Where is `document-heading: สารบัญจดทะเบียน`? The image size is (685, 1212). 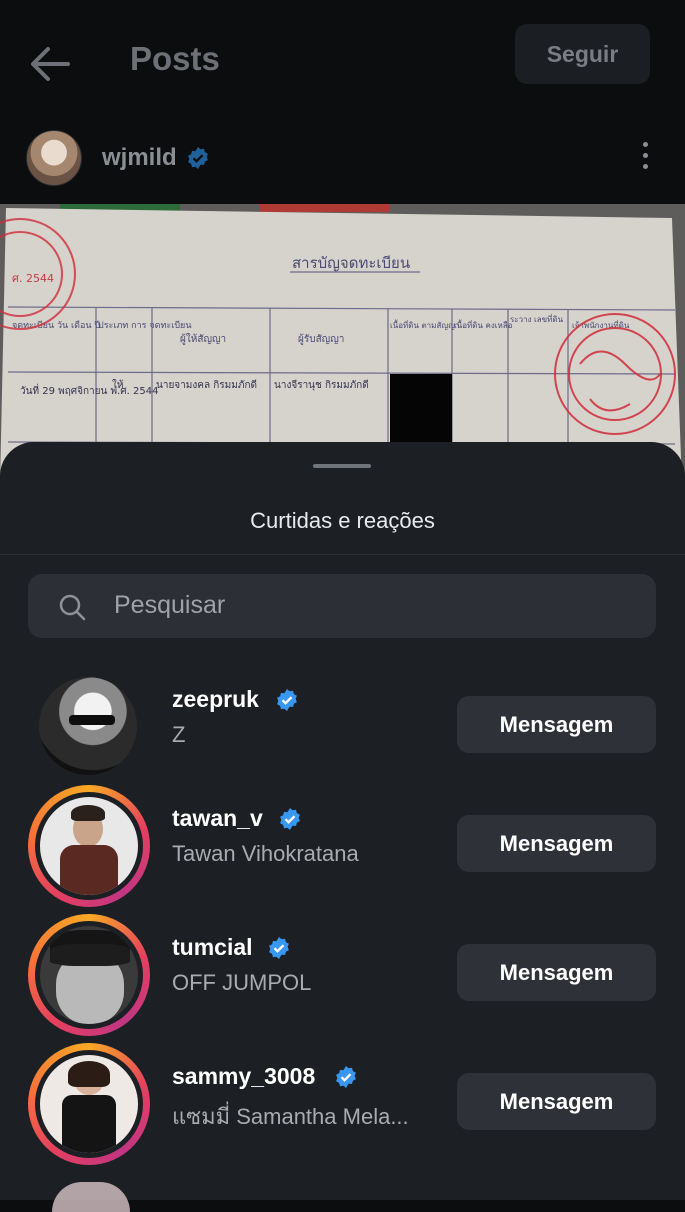
document-heading: สารบัญจดทะเบียน is located at coordinates (351, 263).